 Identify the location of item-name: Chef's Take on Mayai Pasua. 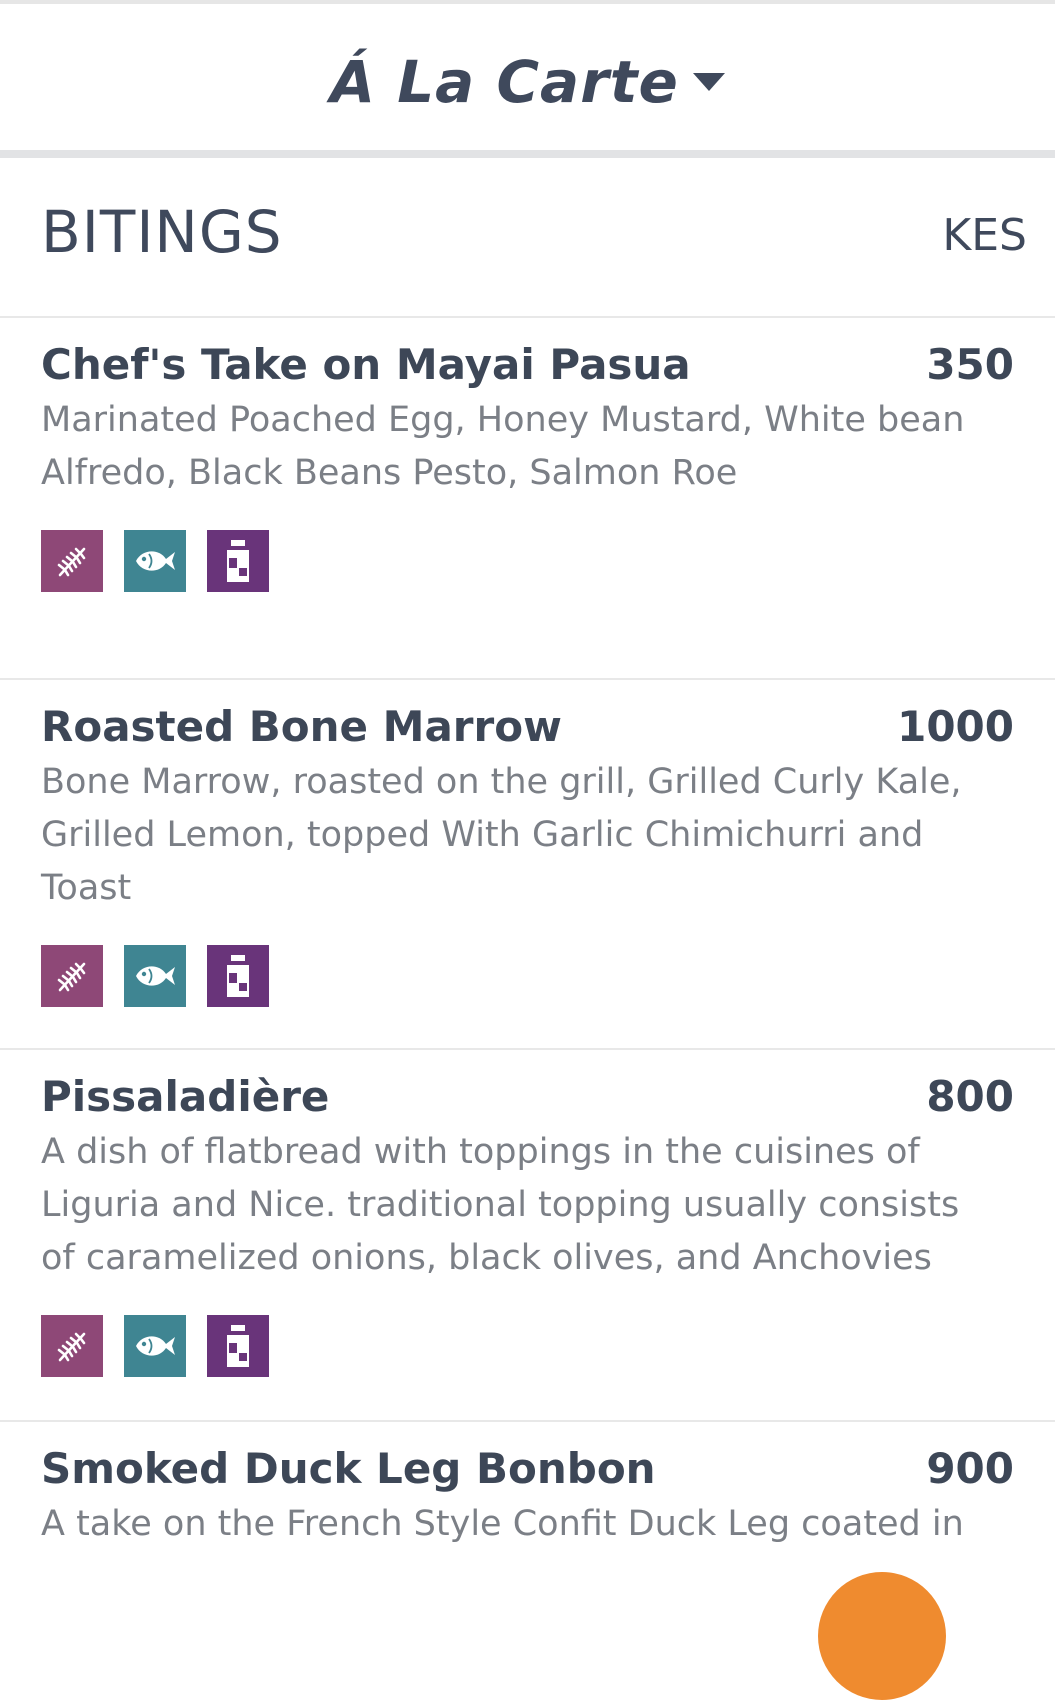
(366, 364).